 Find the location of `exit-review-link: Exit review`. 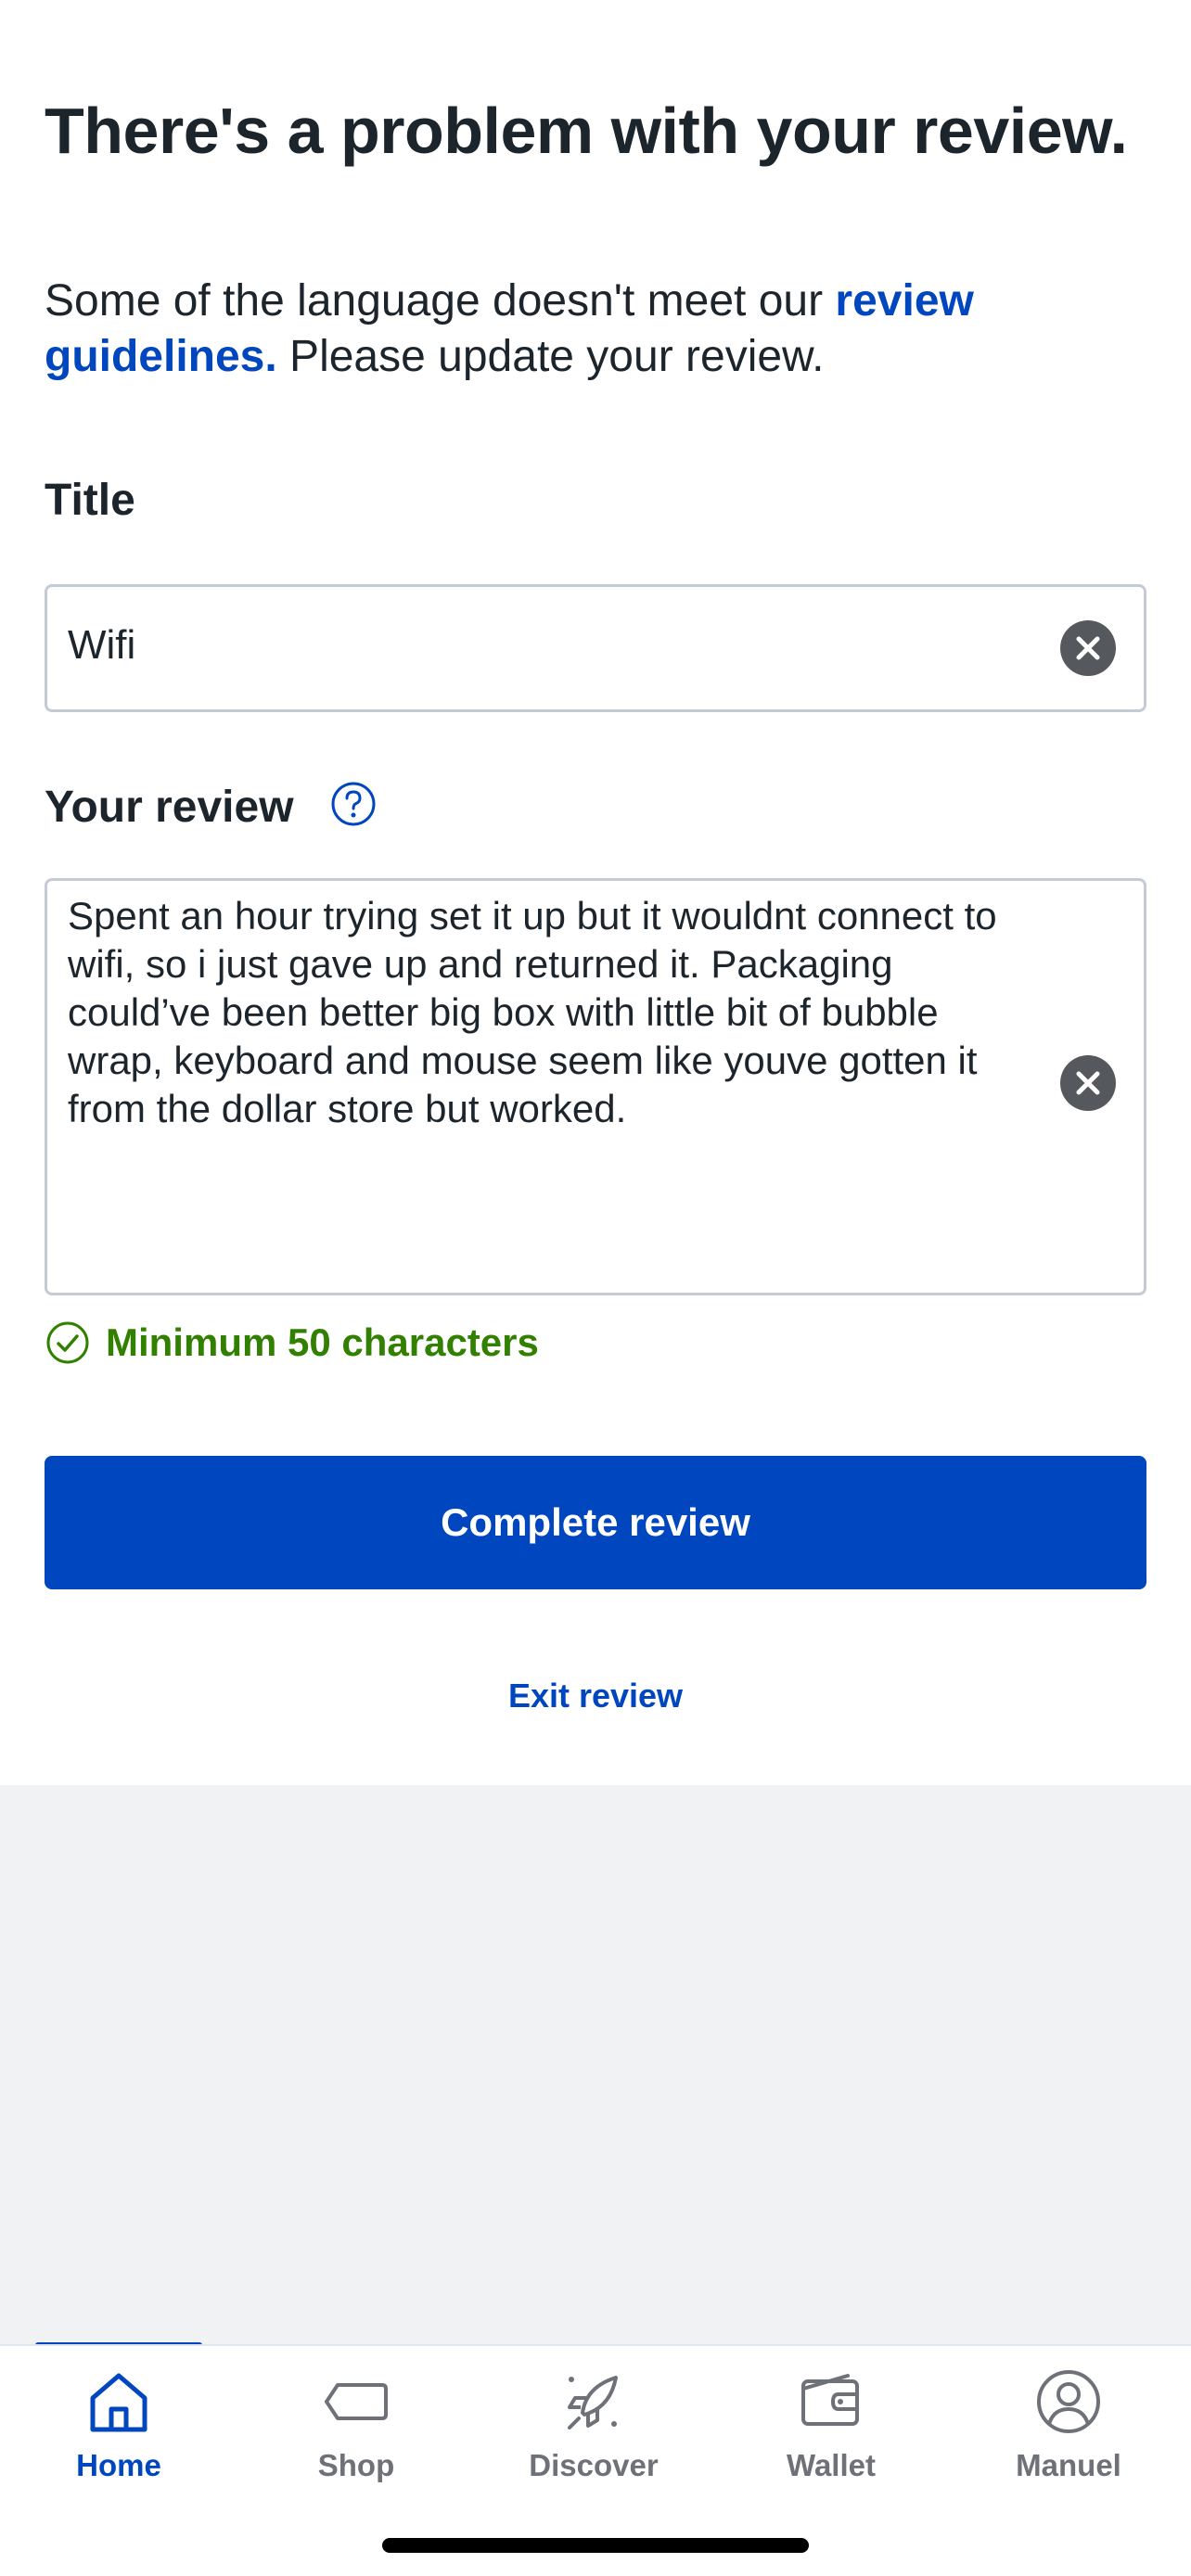

exit-review-link: Exit review is located at coordinates (595, 1696).